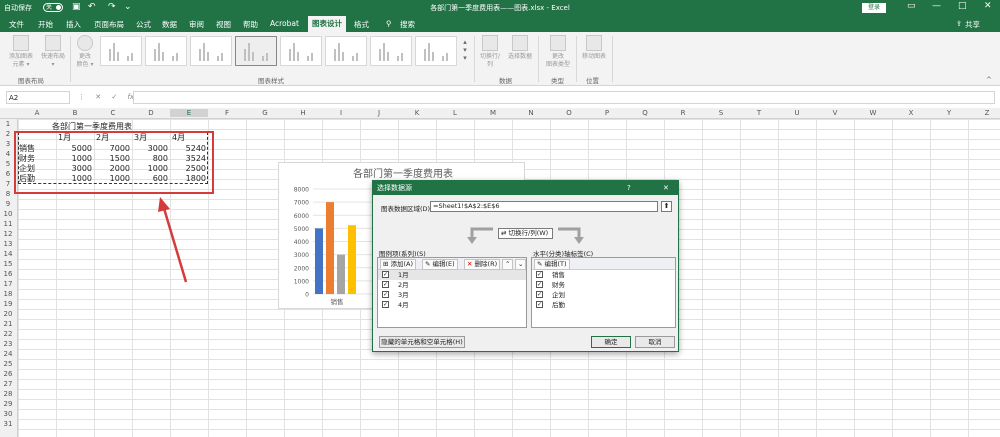 The image size is (1000, 437). I want to click on move-chart-button: 移动图表, so click(594, 48).